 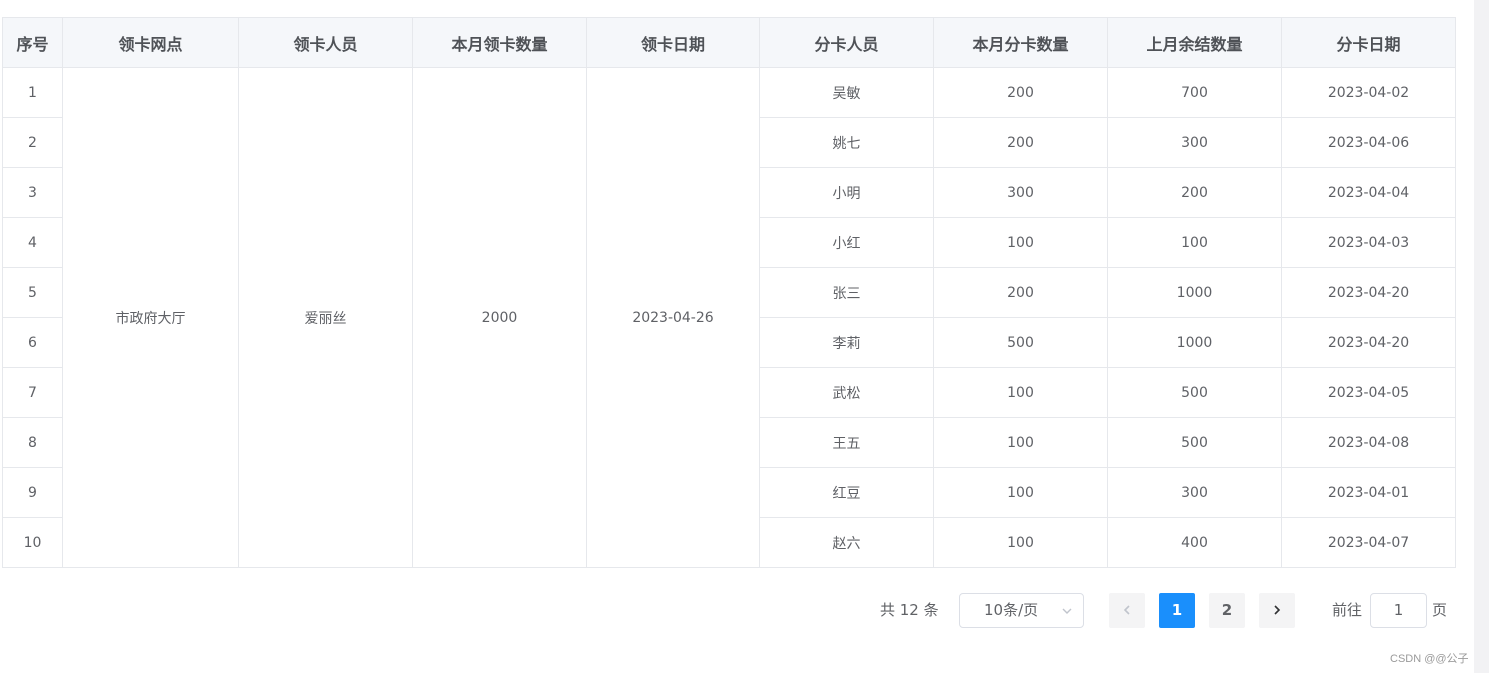 I want to click on cell-serial: 4, so click(x=32, y=242).